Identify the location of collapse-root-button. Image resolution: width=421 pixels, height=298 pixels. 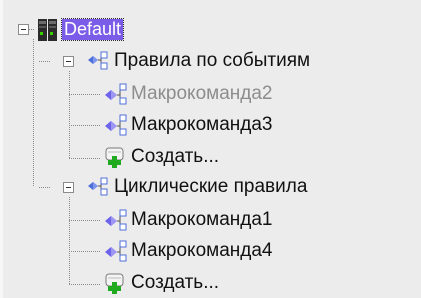
(23, 29).